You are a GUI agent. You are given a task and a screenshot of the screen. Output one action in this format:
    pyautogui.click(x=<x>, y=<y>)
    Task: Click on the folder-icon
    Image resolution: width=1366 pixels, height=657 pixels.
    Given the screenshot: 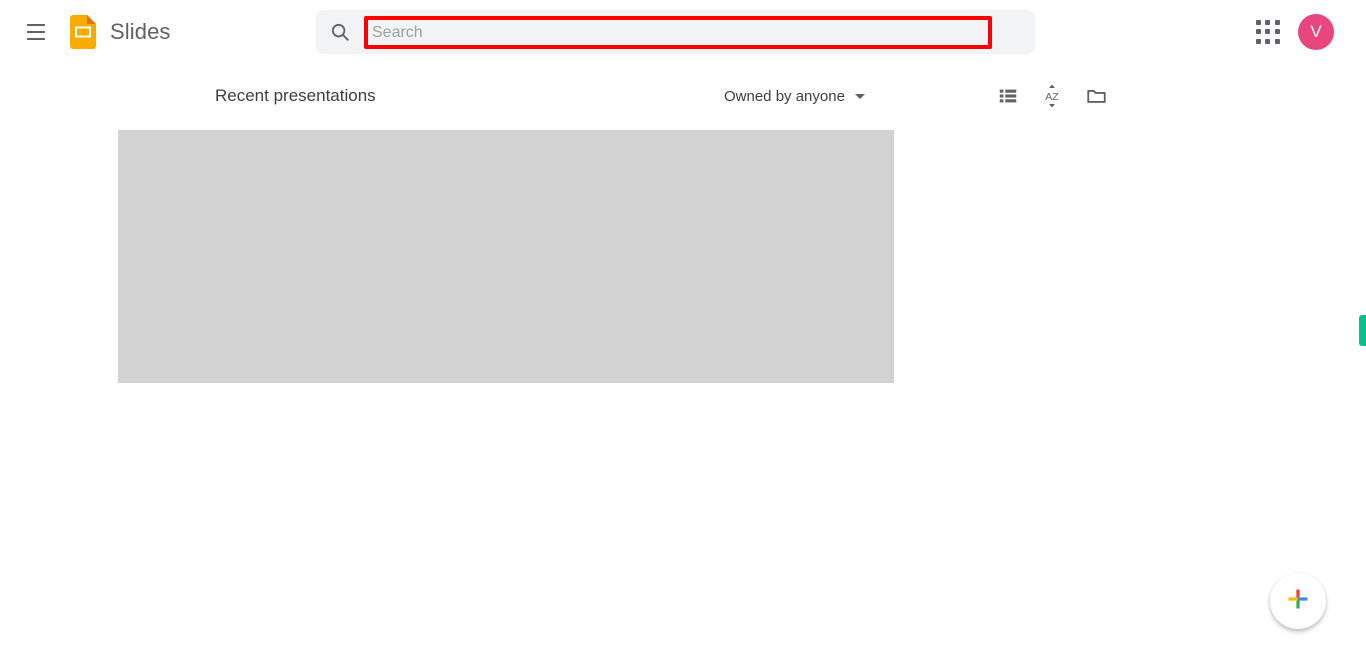 What is the action you would take?
    pyautogui.click(x=1096, y=96)
    